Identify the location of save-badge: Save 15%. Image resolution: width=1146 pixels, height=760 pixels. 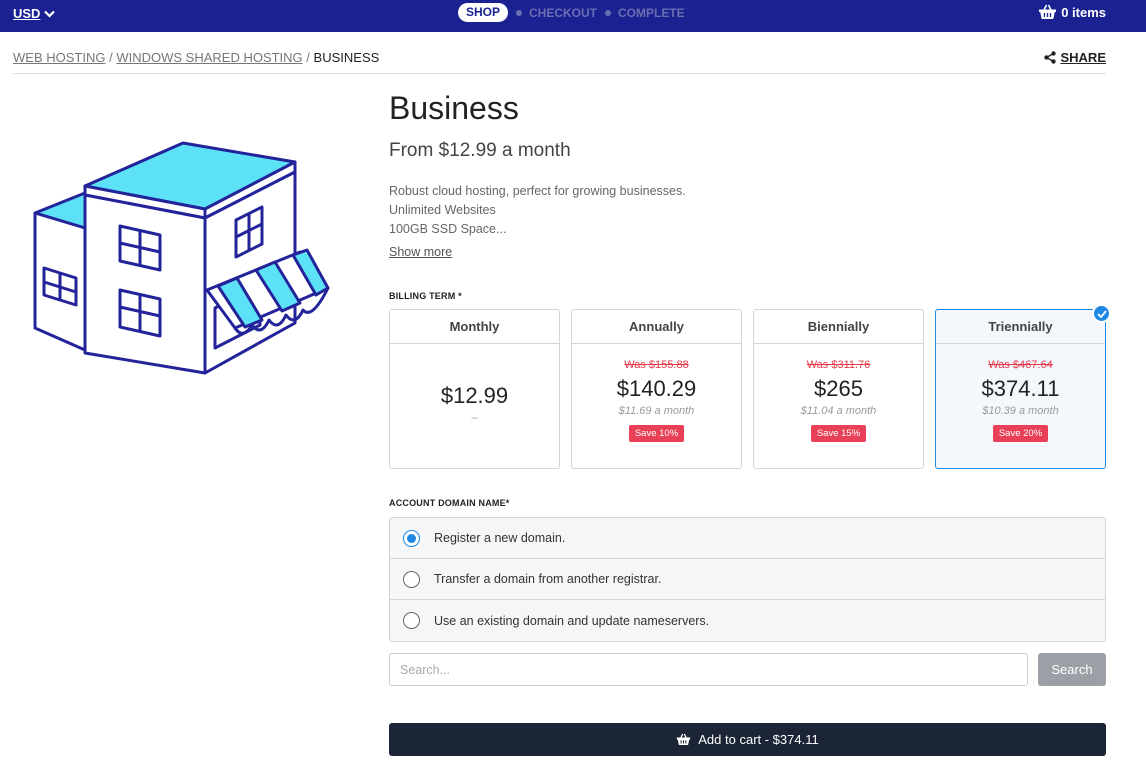
(838, 433).